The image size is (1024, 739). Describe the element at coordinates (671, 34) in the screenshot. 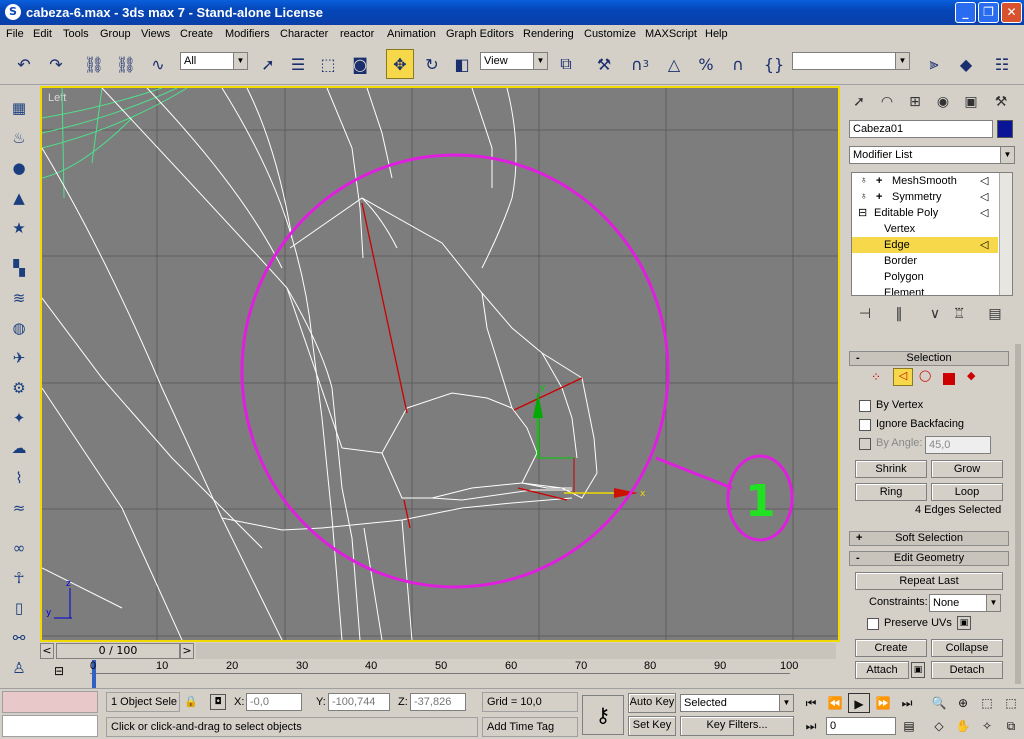

I see `menu-maxscript: MAXScript` at that location.